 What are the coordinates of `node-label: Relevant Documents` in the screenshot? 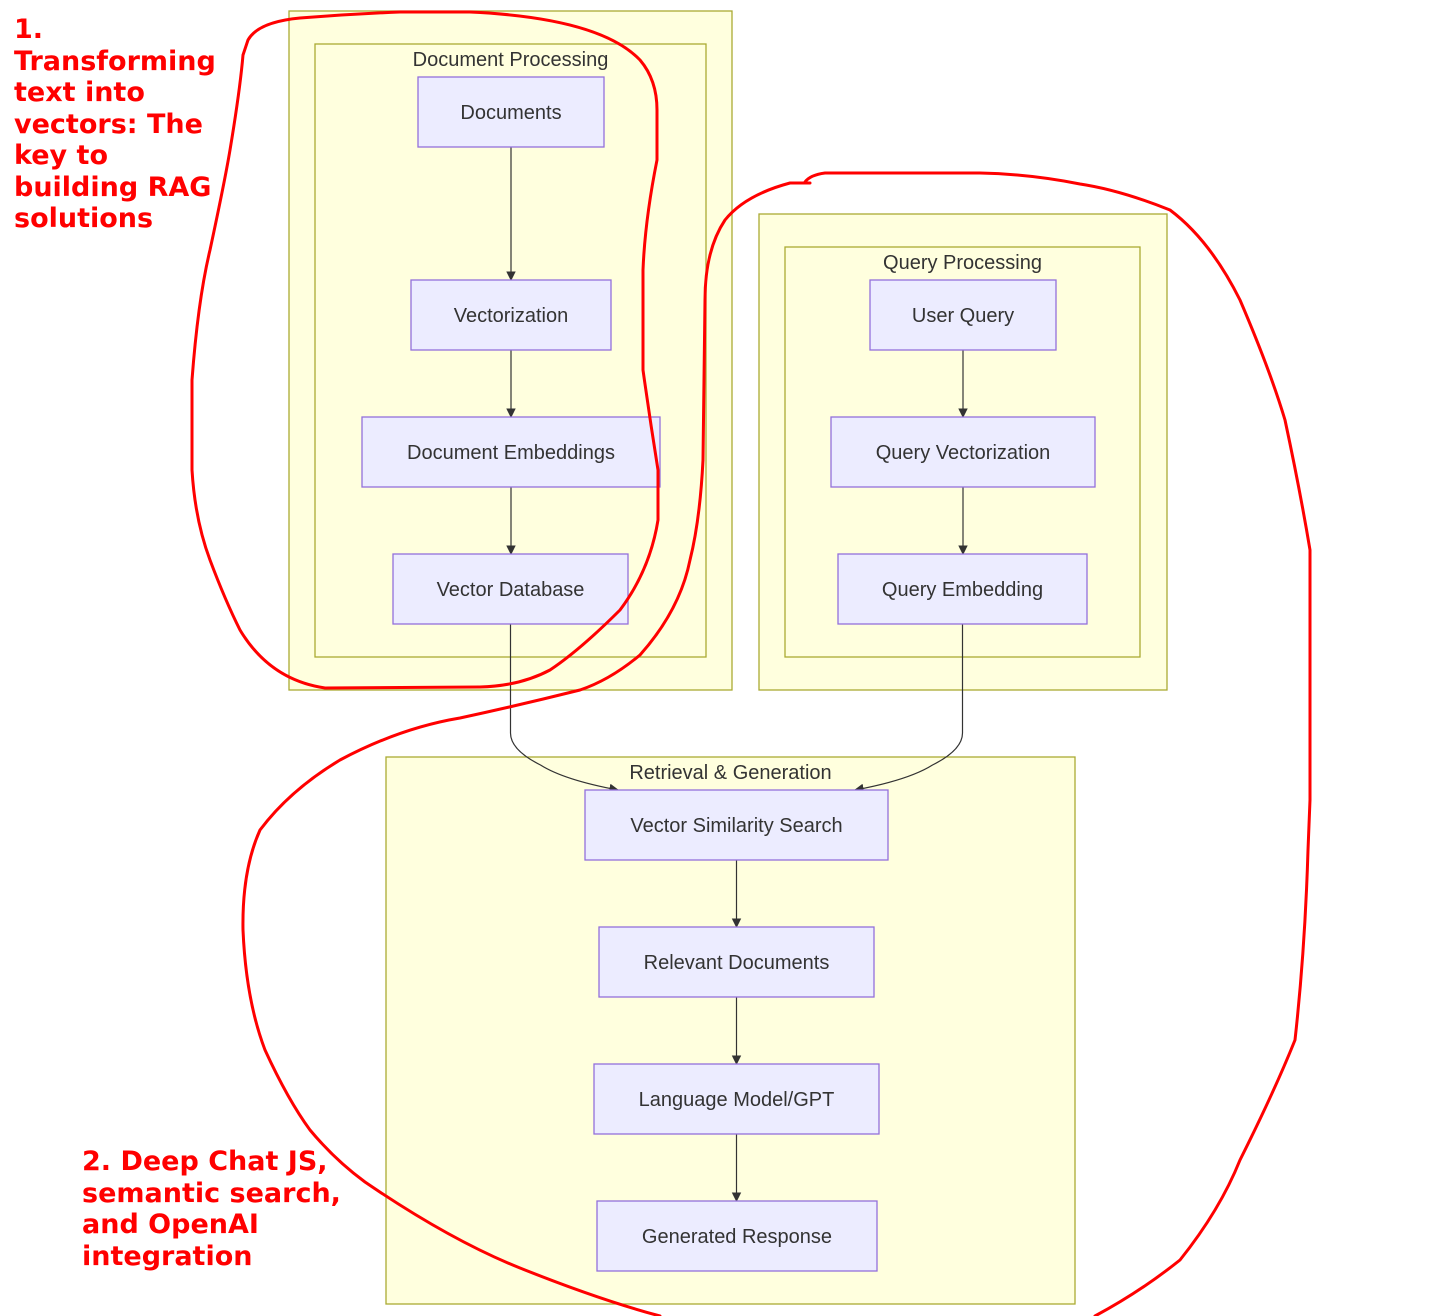 It's located at (737, 963).